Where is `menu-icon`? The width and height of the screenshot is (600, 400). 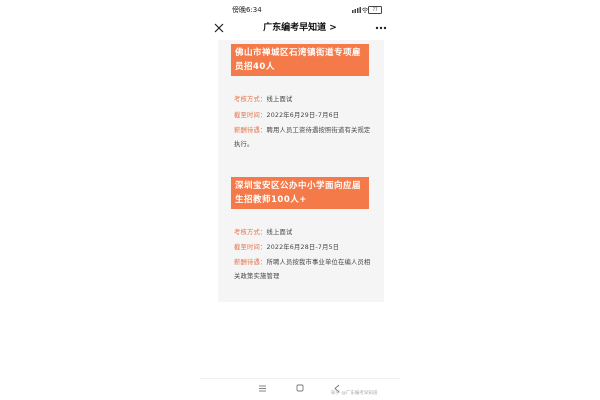
menu-icon is located at coordinates (262, 388).